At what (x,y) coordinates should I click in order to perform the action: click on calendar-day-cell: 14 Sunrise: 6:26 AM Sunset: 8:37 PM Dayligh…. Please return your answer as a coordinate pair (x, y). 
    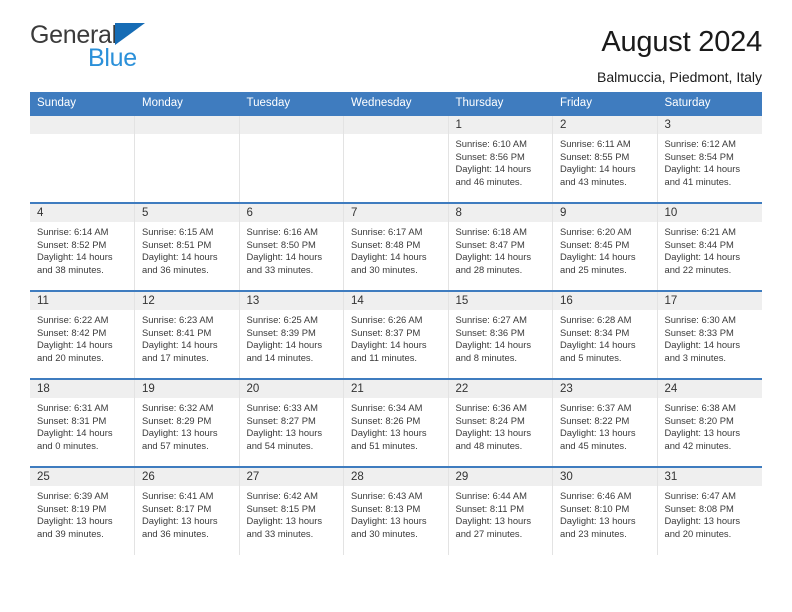
    Looking at the image, I should click on (396, 334).